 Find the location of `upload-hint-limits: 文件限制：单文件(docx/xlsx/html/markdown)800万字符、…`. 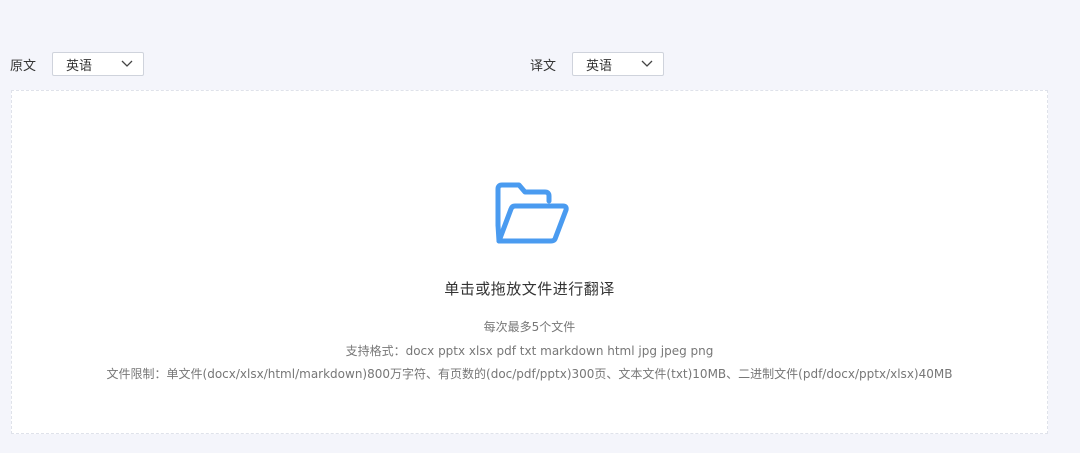

upload-hint-limits: 文件限制：单文件(docx/xlsx/html/markdown)800万字符、… is located at coordinates (529, 374).